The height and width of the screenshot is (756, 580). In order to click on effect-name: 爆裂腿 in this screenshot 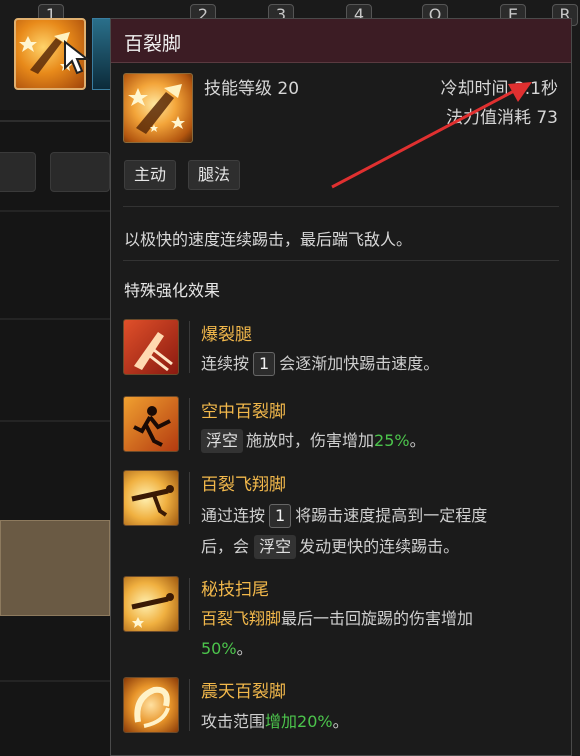, I will do `click(226, 335)`.